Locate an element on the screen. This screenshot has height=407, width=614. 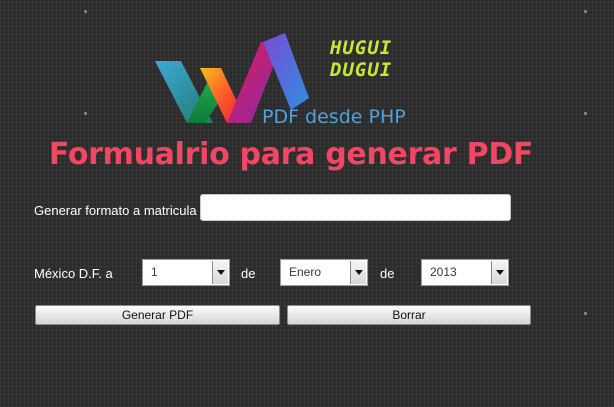
brand-line: HUGUI is located at coordinates (361, 48).